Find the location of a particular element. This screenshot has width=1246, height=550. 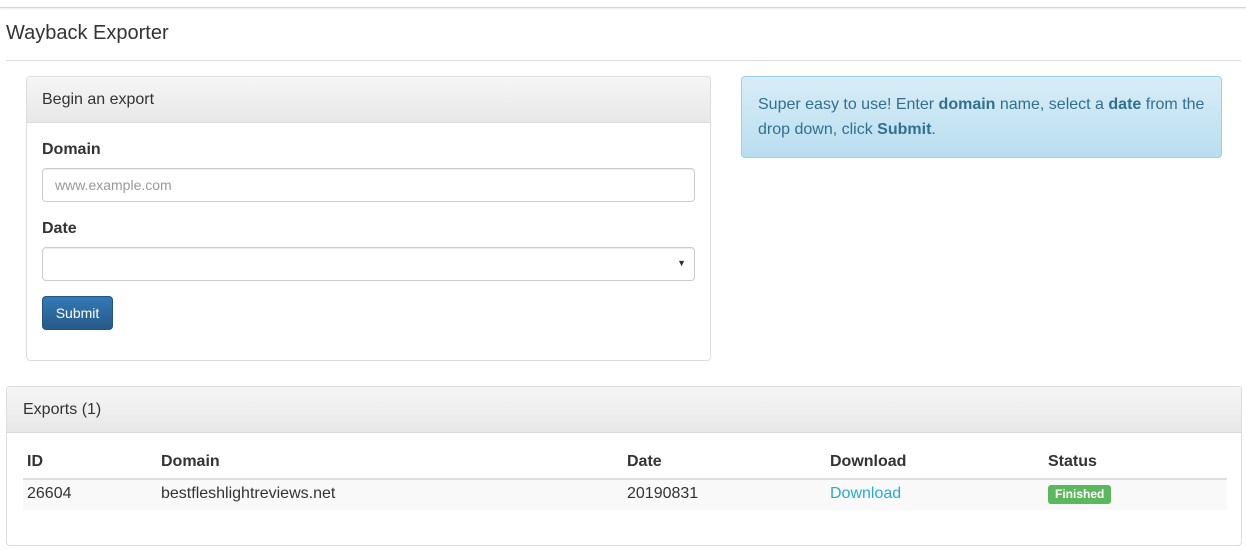

table-header-row: ID Domain Date Download Status is located at coordinates (625, 464).